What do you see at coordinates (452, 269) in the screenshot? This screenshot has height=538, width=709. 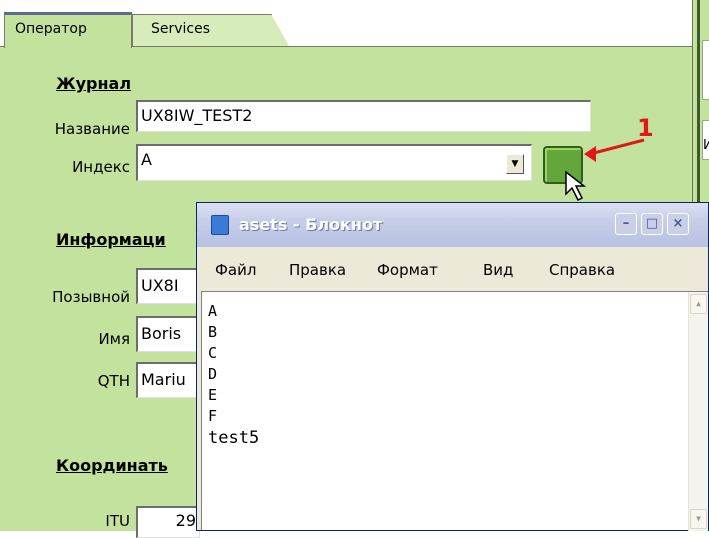 I see `notepad-menubar: Файл Правка Формат Вид Справка` at bounding box center [452, 269].